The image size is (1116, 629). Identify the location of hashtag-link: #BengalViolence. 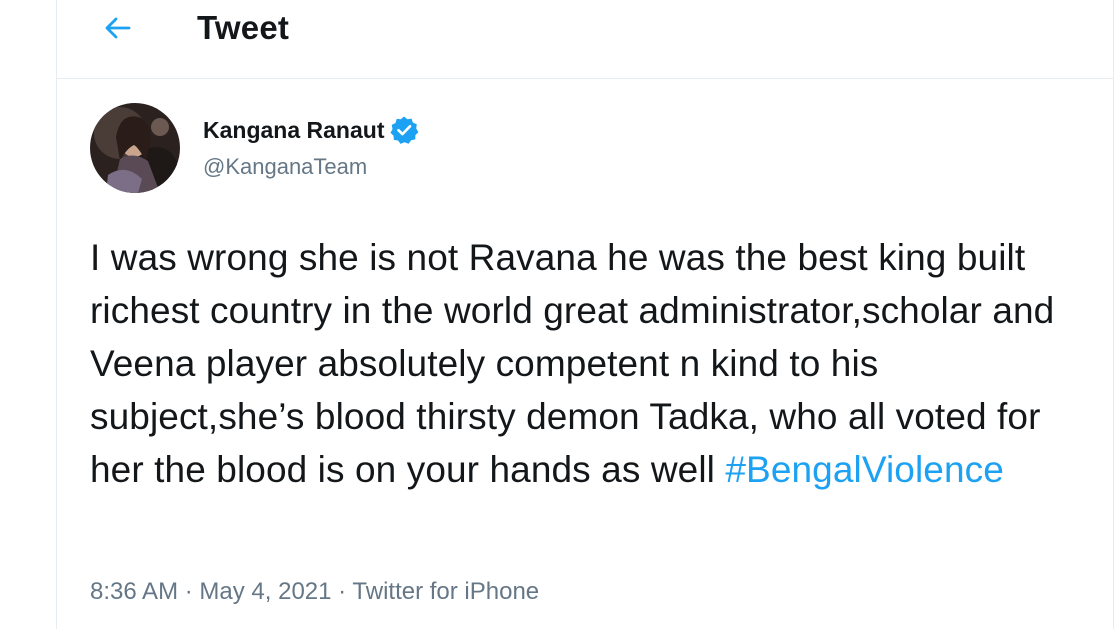
(864, 469).